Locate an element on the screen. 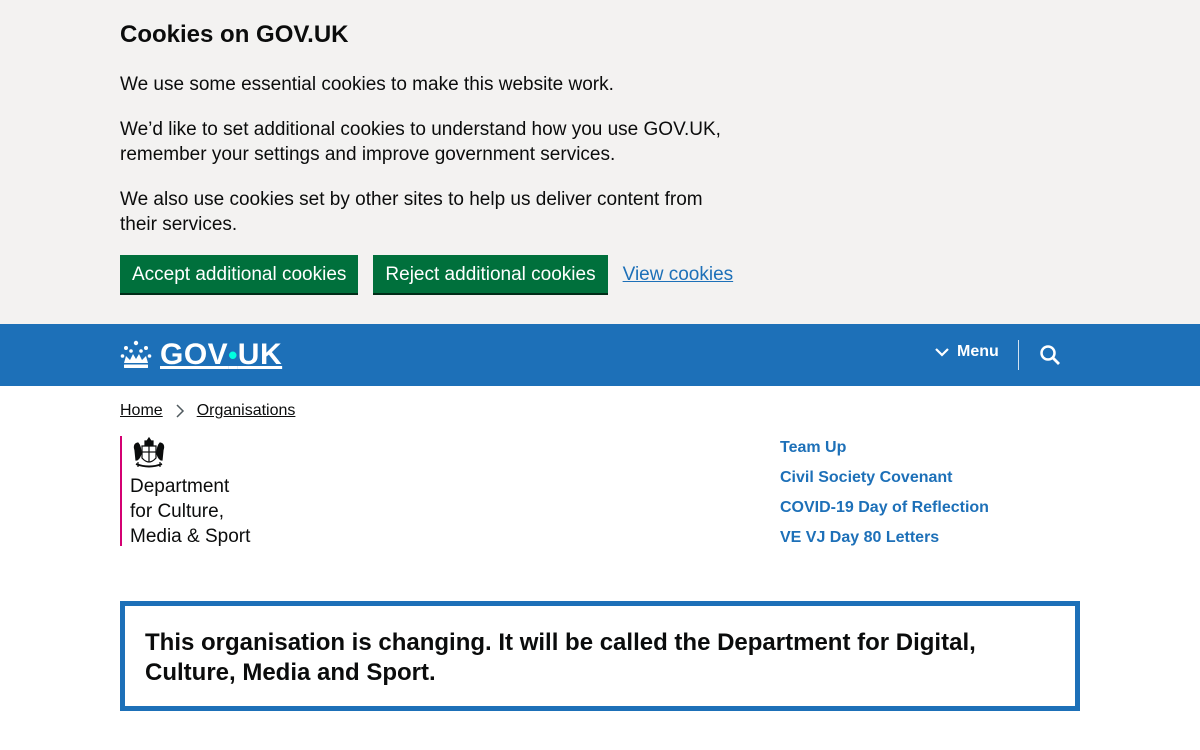  list-item: VE VJ Day 80 Letters is located at coordinates (884, 538).